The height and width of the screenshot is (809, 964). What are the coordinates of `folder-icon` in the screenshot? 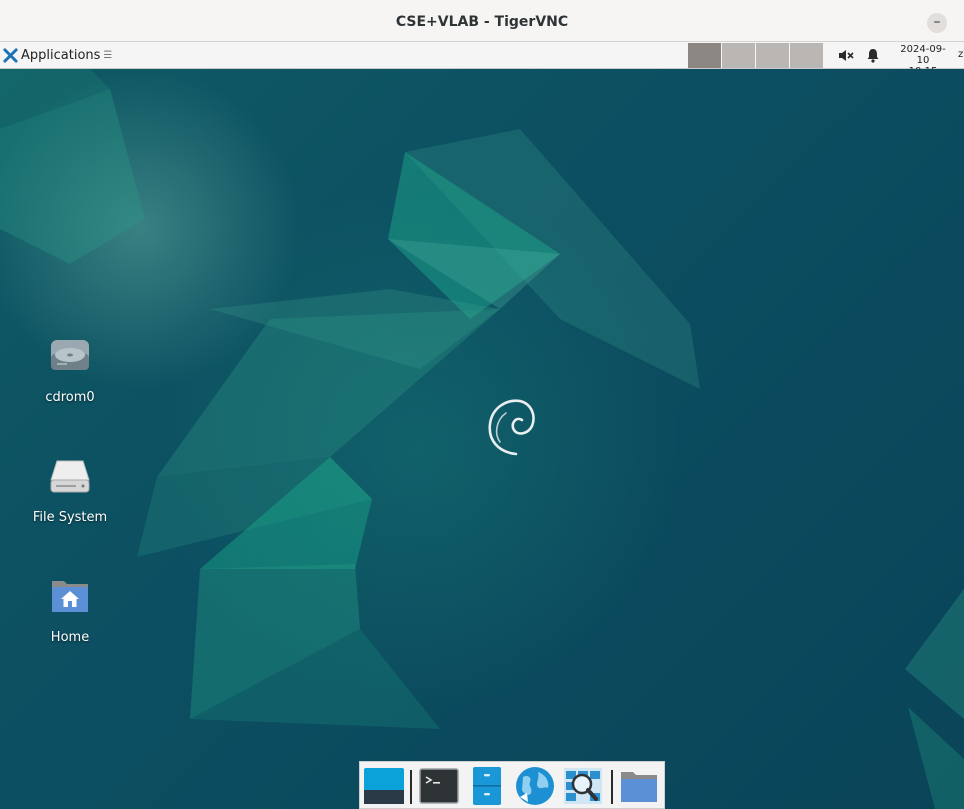 It's located at (639, 786).